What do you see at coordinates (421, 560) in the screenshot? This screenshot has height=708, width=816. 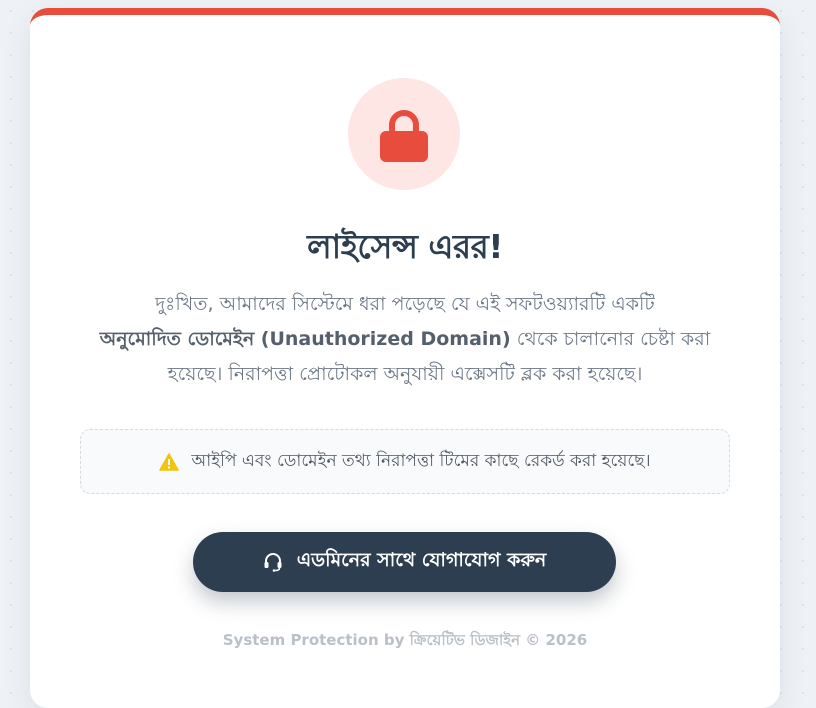 I see `contact-button-label: এডমিনের সাথে যোগাযোগ করুন` at bounding box center [421, 560].